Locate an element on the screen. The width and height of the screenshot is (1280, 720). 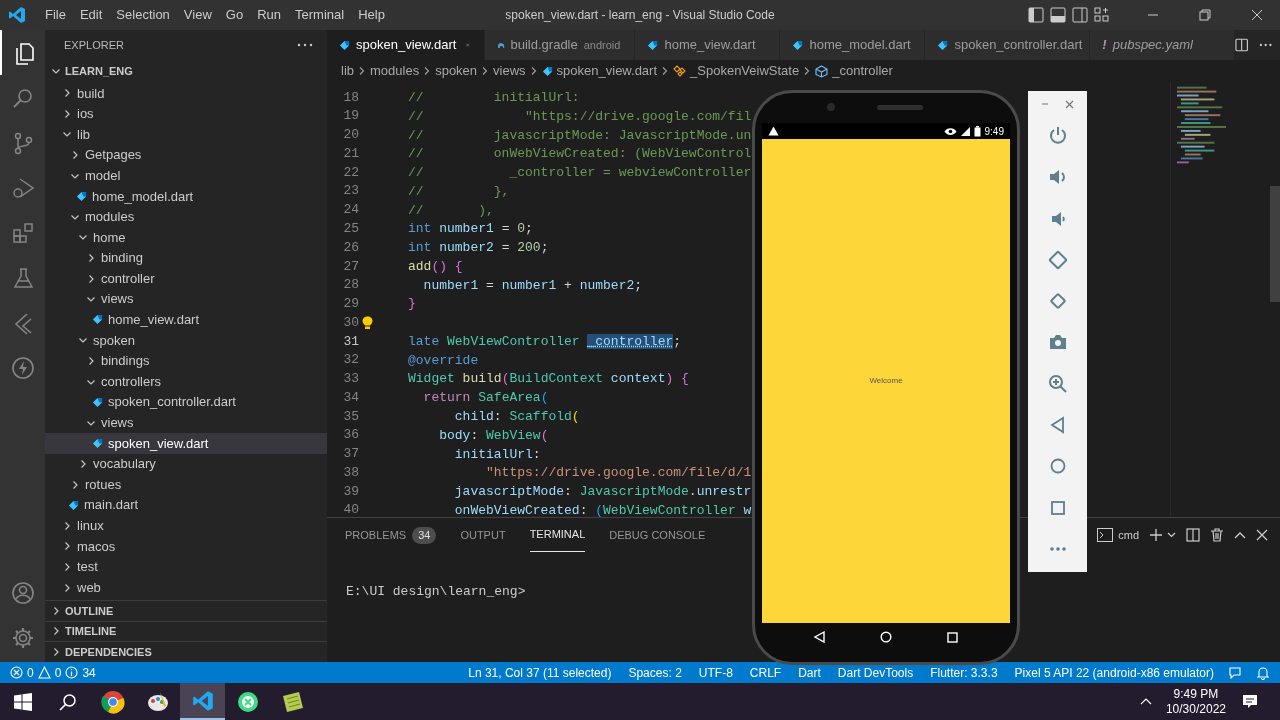
tree-item: spoken is located at coordinates (186, 340).